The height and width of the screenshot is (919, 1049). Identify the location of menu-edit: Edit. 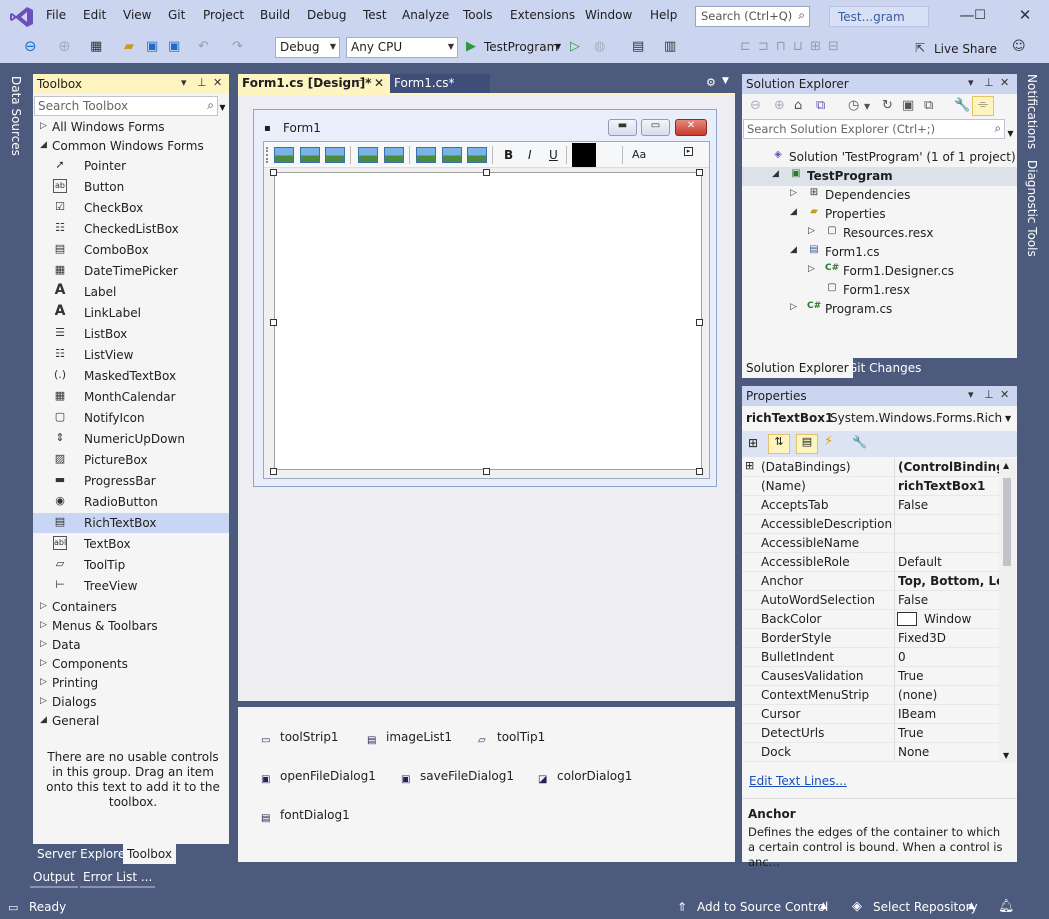
(94, 15).